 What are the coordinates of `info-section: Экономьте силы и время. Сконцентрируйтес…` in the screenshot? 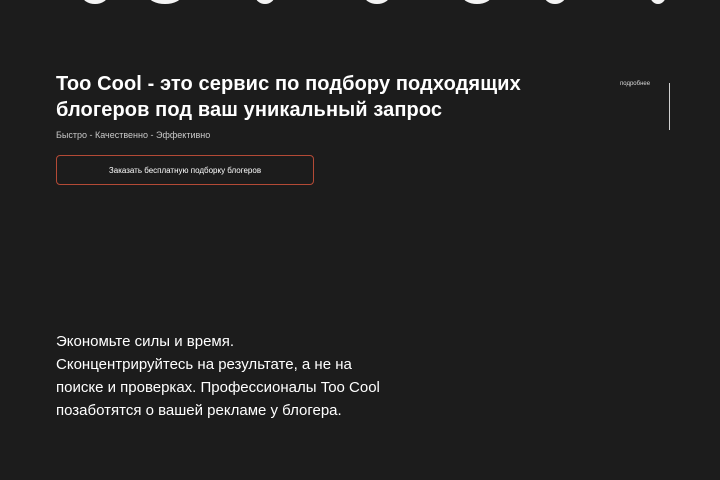 It's located at (271, 376).